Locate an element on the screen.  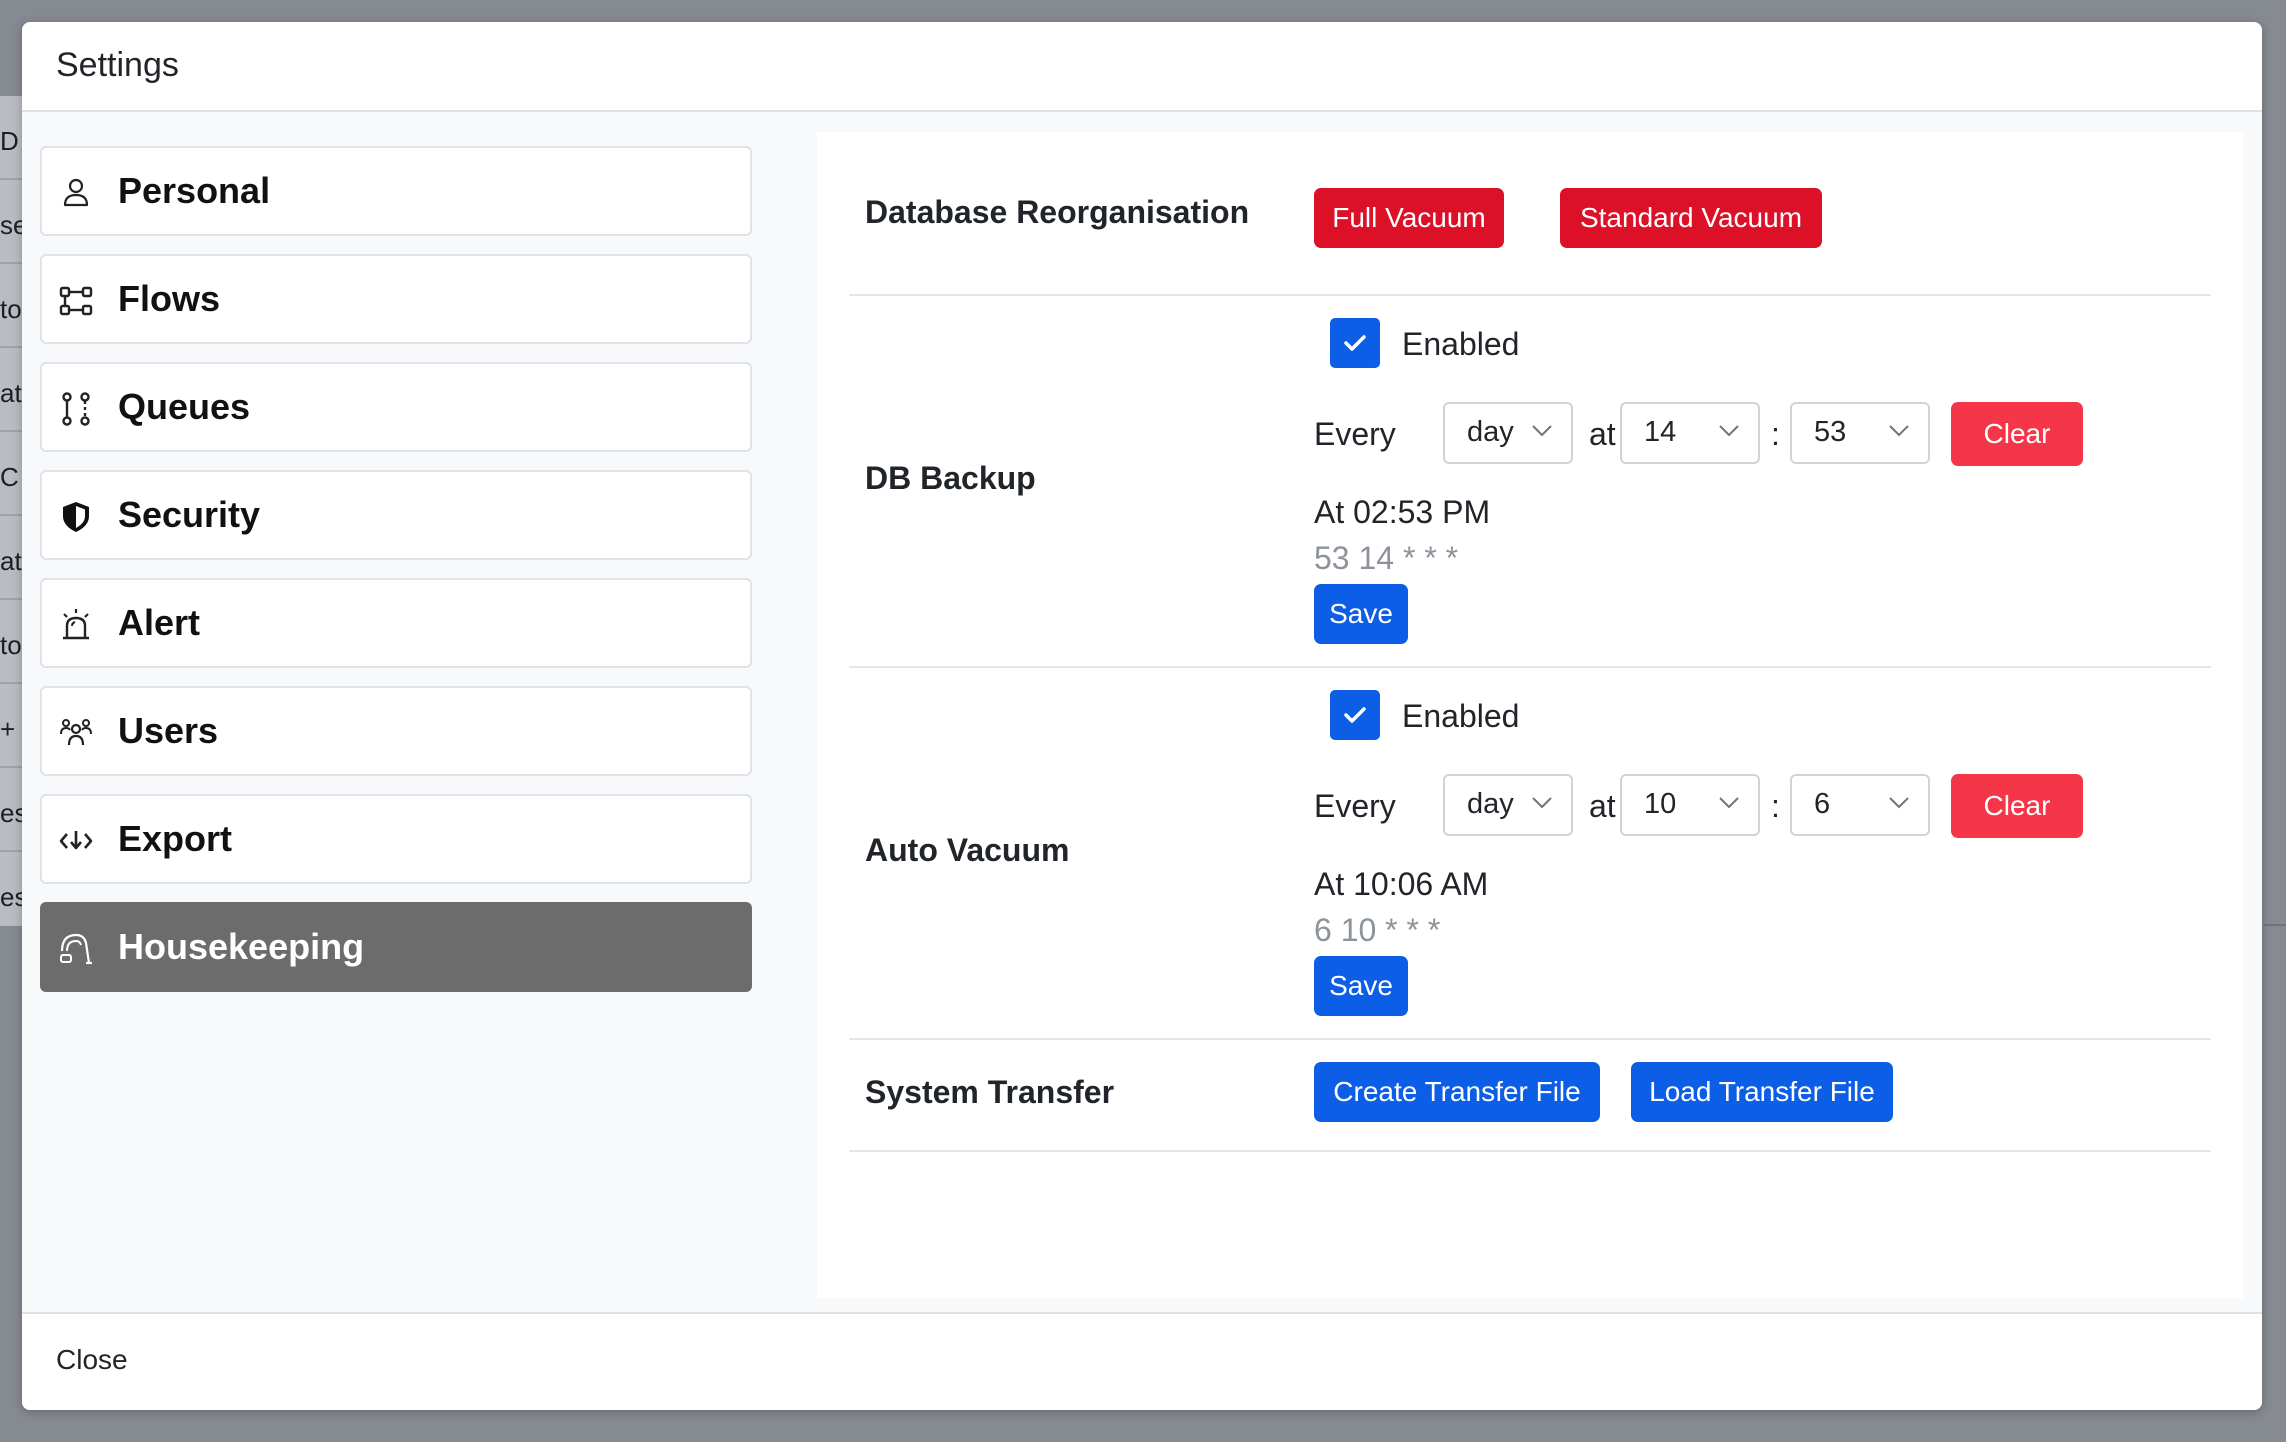
backup-schedule-summary: At 02:53 PM is located at coordinates (1402, 512).